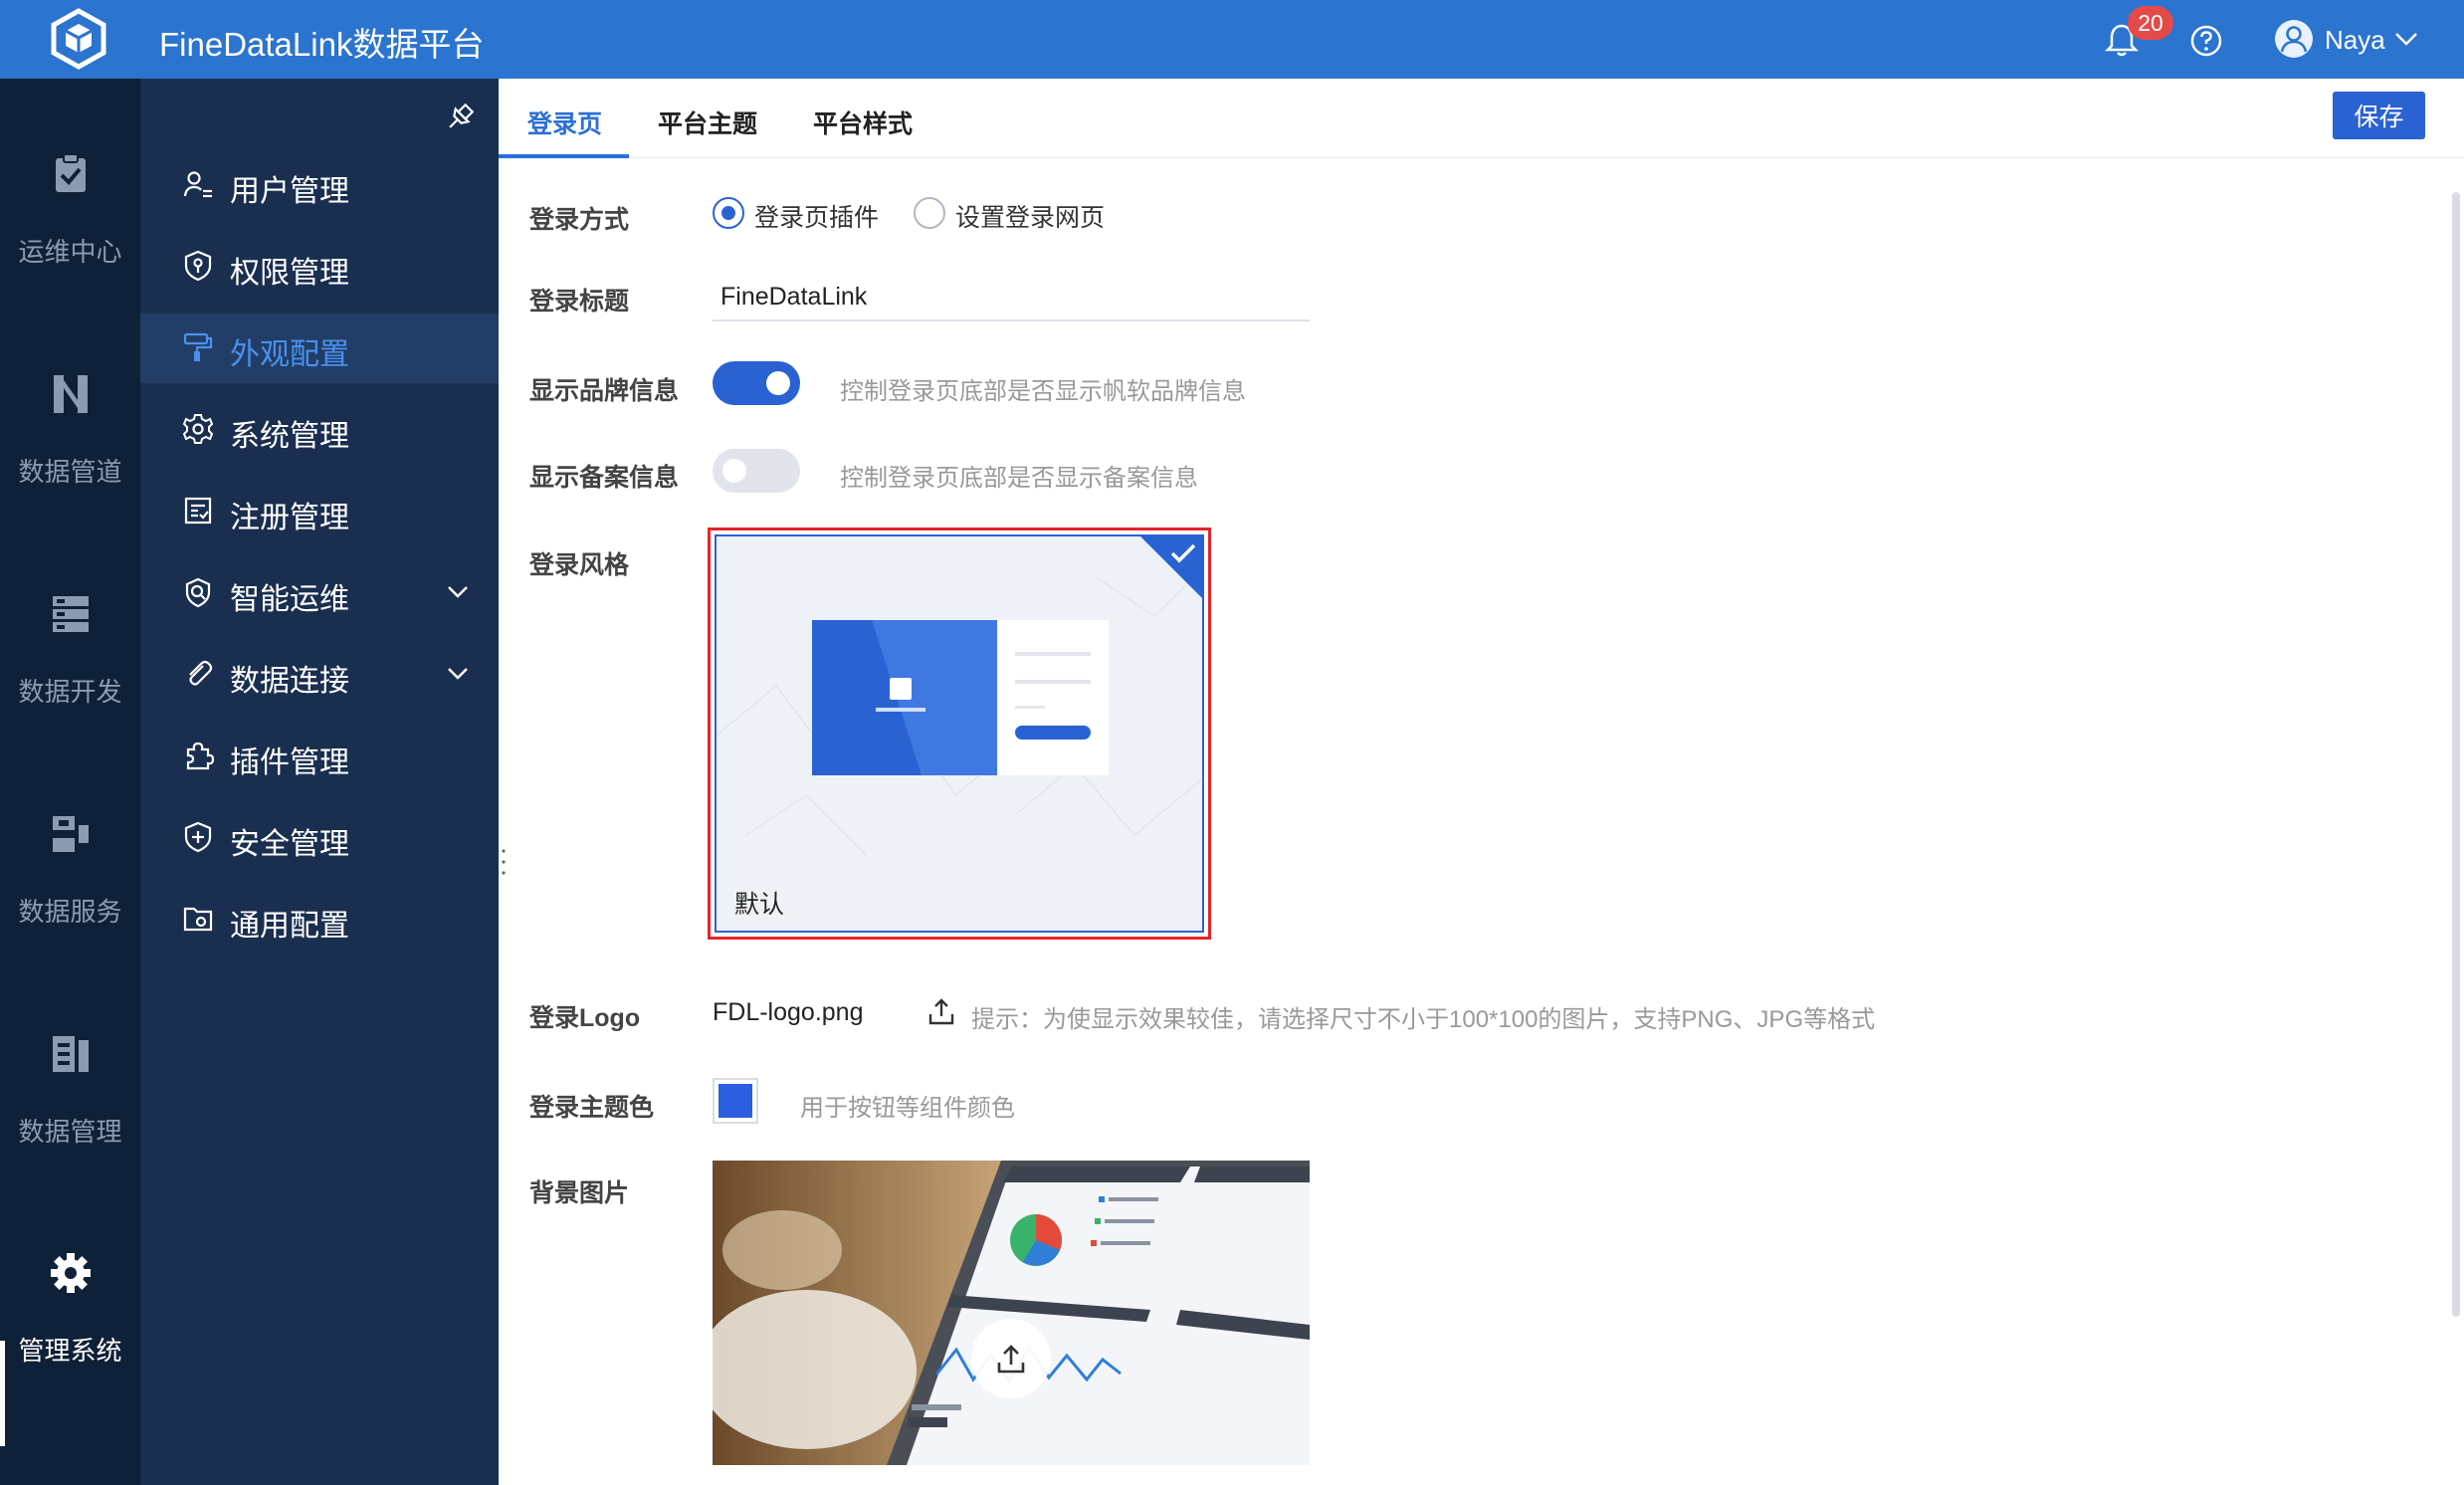  What do you see at coordinates (289, 354) in the screenshot?
I see `menu-item-label: 外观配置` at bounding box center [289, 354].